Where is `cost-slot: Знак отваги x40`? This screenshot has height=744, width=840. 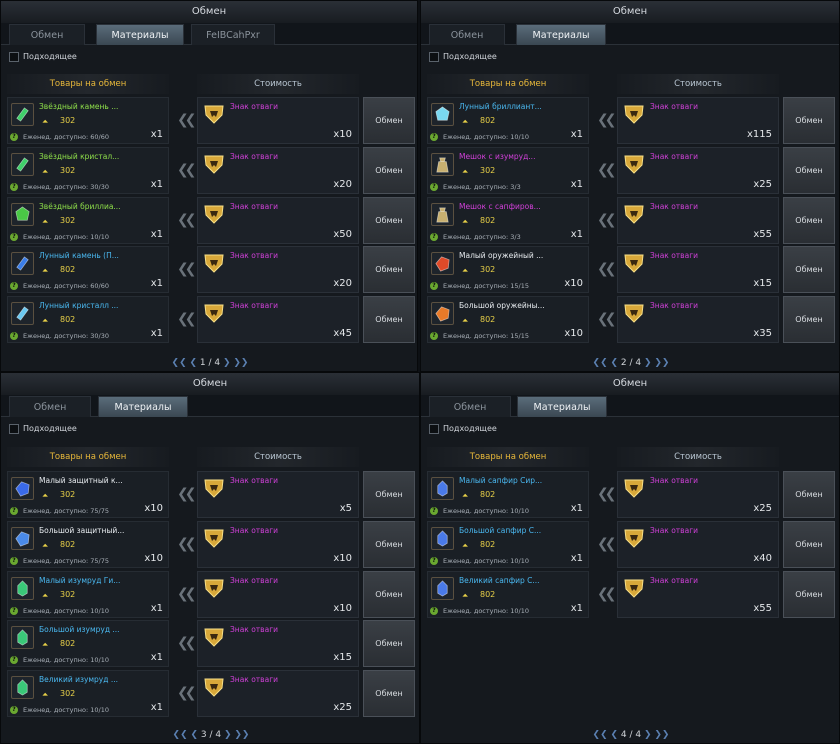
cost-slot: Знак отваги x40 is located at coordinates (698, 544).